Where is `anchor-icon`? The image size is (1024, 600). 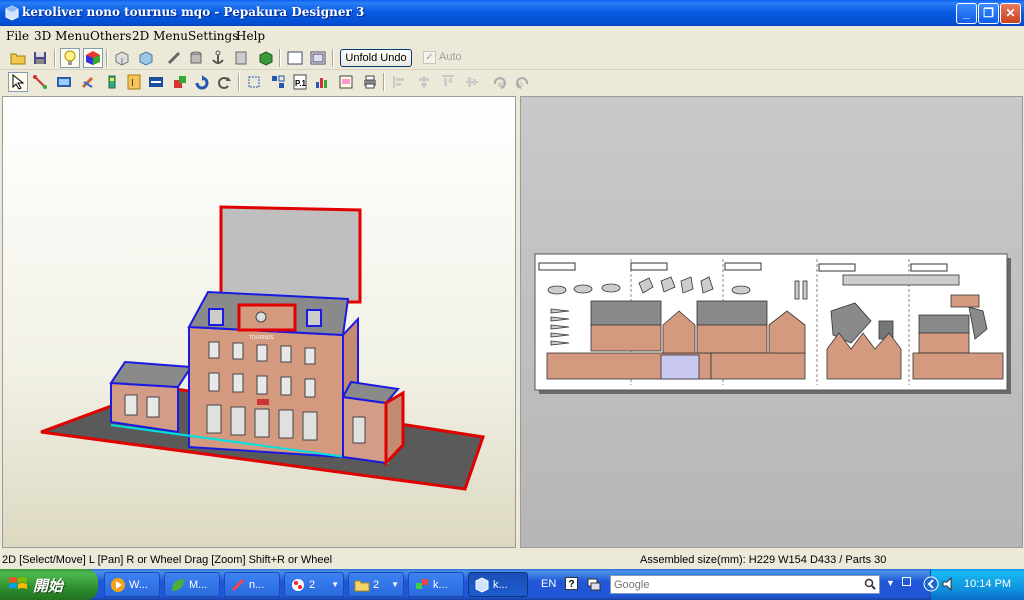
anchor-icon is located at coordinates (218, 58).